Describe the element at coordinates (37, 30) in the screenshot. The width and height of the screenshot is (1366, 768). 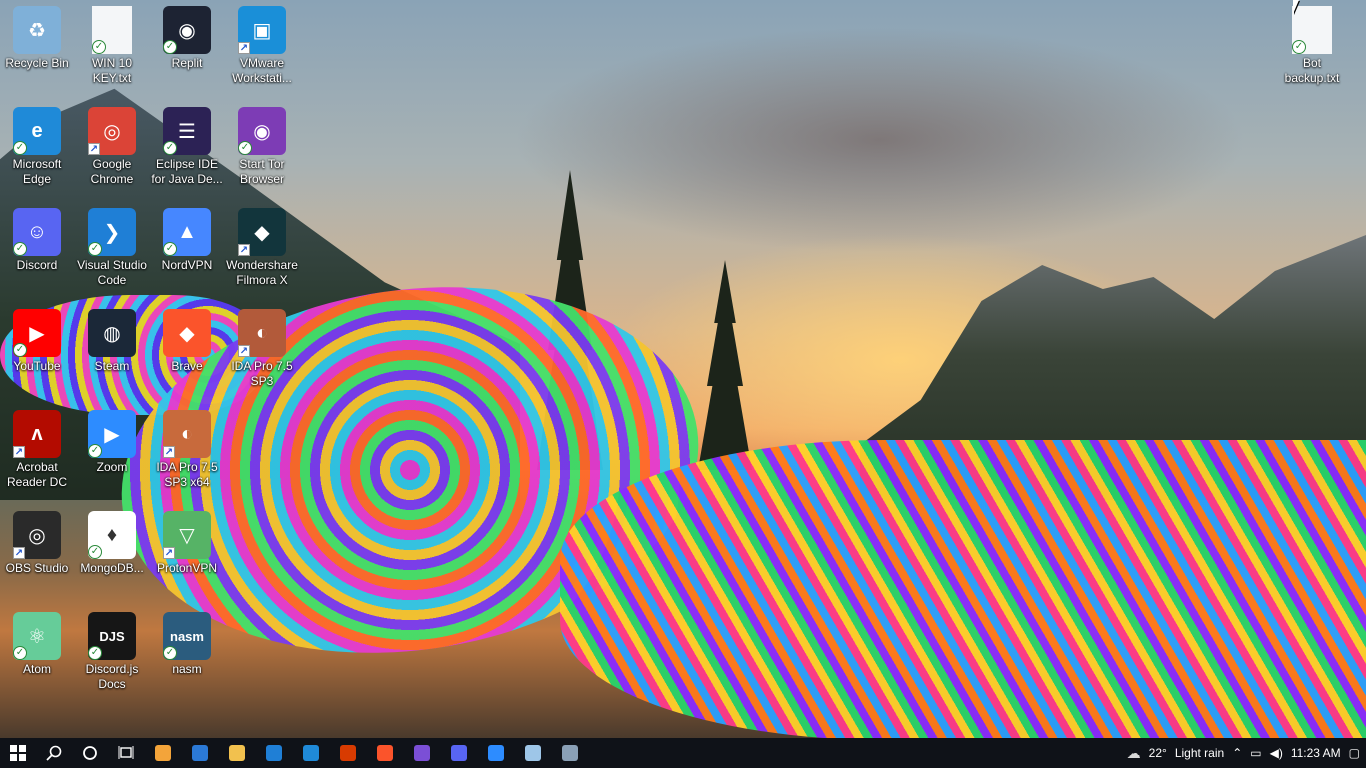
I see `recycle-bin-icon: ♻` at that location.